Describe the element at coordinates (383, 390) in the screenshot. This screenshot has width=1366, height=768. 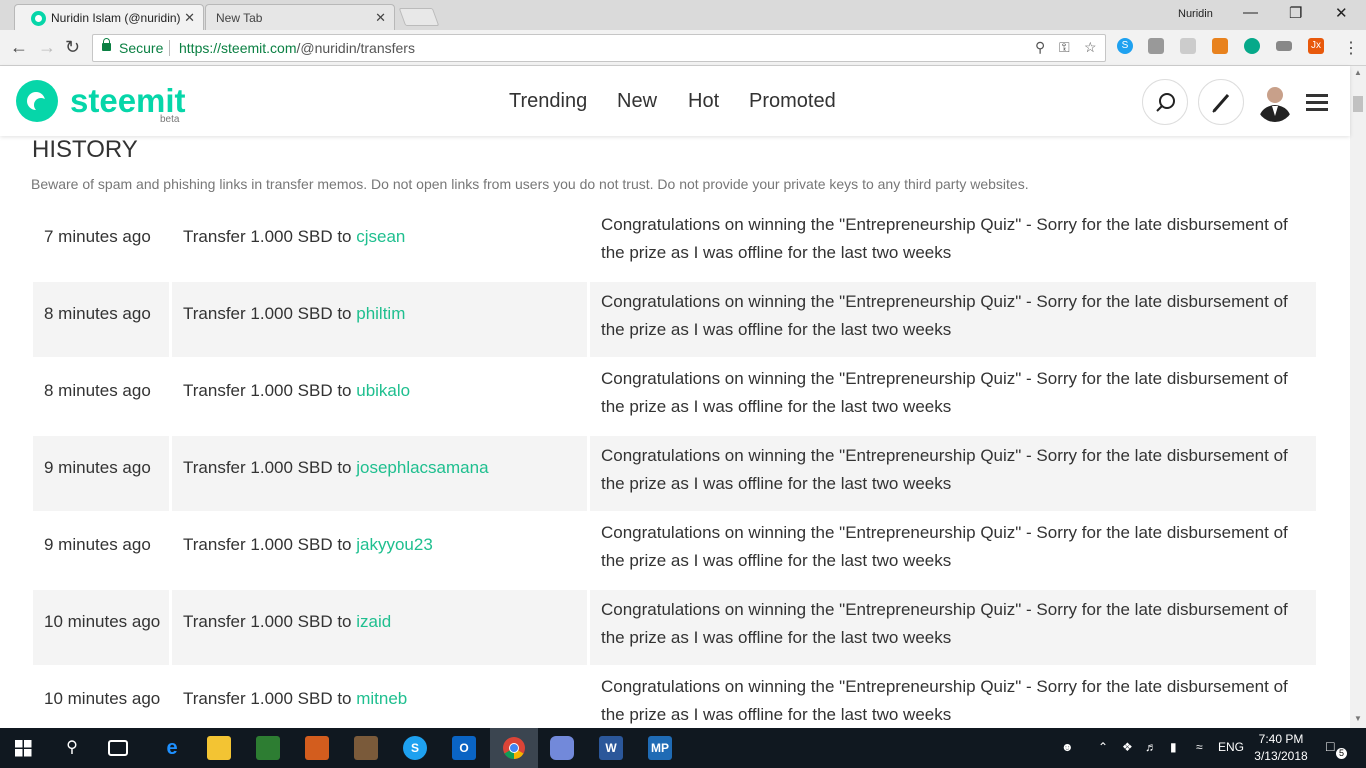
I see `recipient-link: ubikalo` at that location.